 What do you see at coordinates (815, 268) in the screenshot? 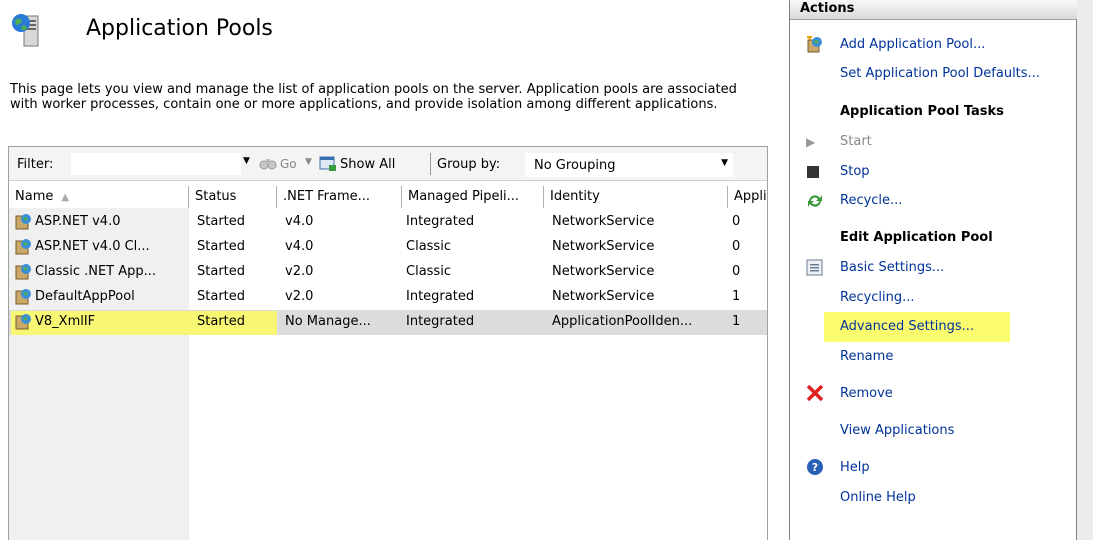
I see `basic-settings-icon` at bounding box center [815, 268].